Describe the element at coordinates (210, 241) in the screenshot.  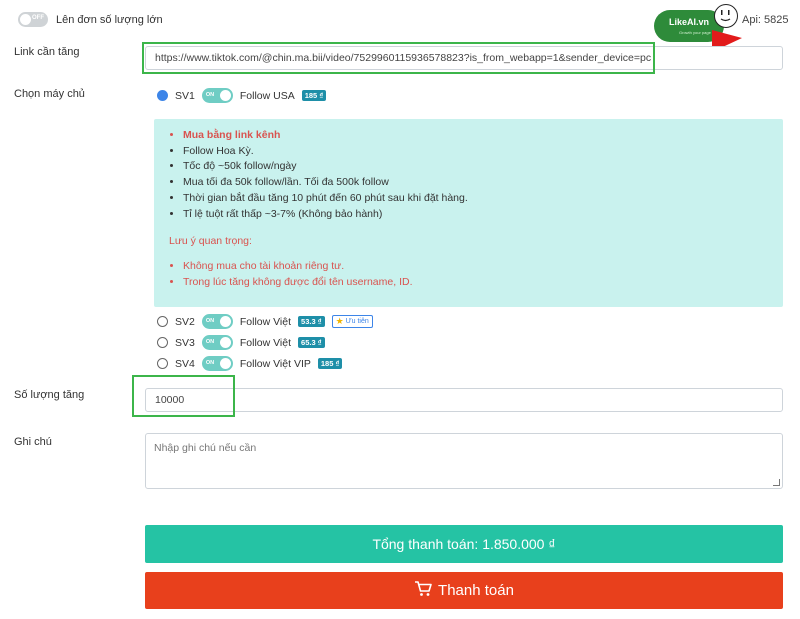
I see `note-title: Lưu ý quan trọng:` at that location.